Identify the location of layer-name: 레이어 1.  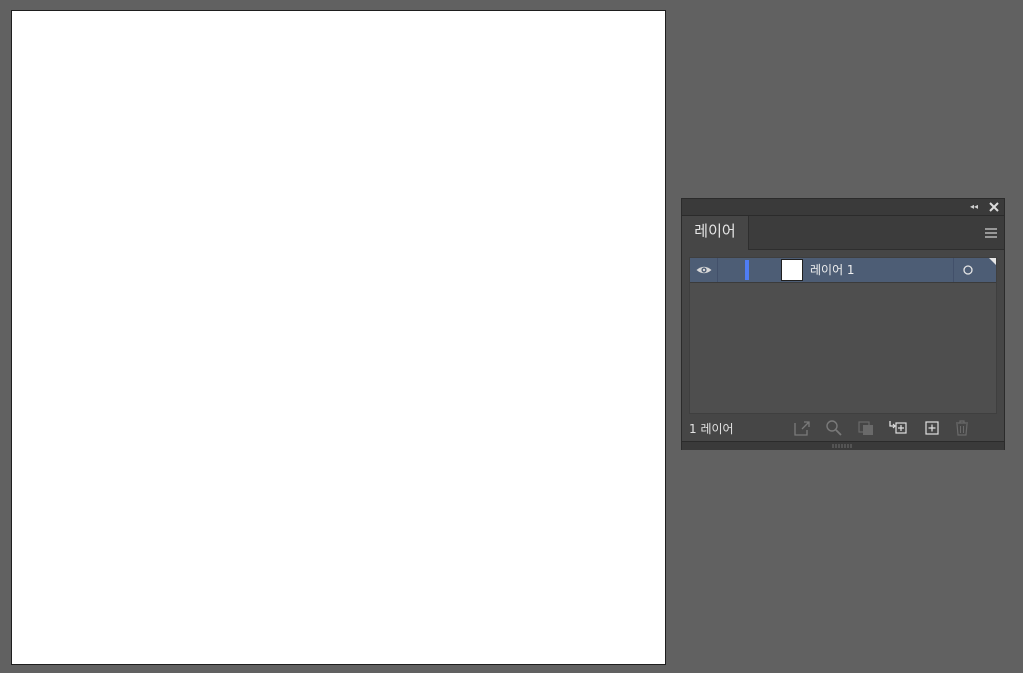
(832, 270).